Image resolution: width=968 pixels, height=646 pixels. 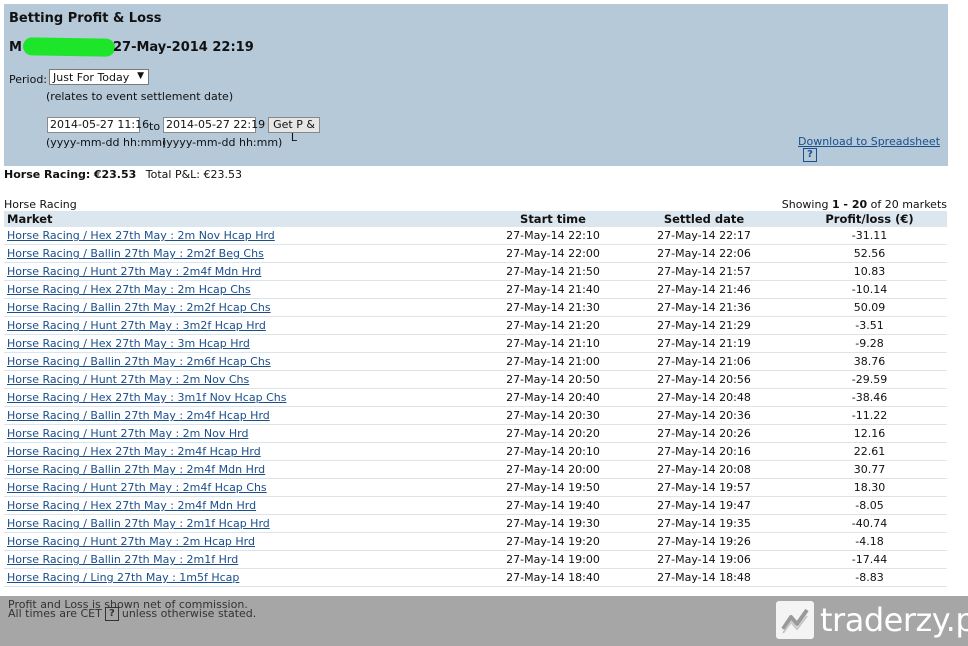 What do you see at coordinates (294, 130) in the screenshot?
I see `get-pl-button: Get P & L` at bounding box center [294, 130].